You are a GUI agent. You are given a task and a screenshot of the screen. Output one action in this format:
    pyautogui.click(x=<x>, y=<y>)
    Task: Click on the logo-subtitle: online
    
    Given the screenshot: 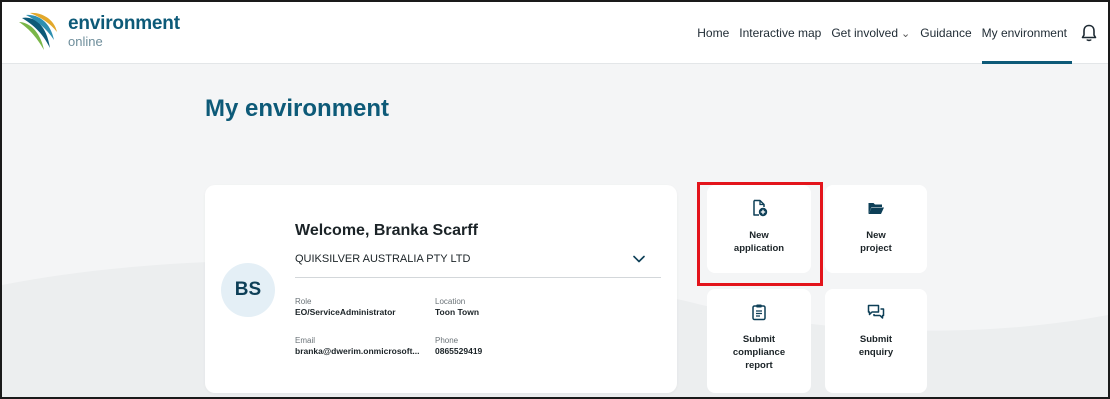 What is the action you would take?
    pyautogui.click(x=85, y=41)
    